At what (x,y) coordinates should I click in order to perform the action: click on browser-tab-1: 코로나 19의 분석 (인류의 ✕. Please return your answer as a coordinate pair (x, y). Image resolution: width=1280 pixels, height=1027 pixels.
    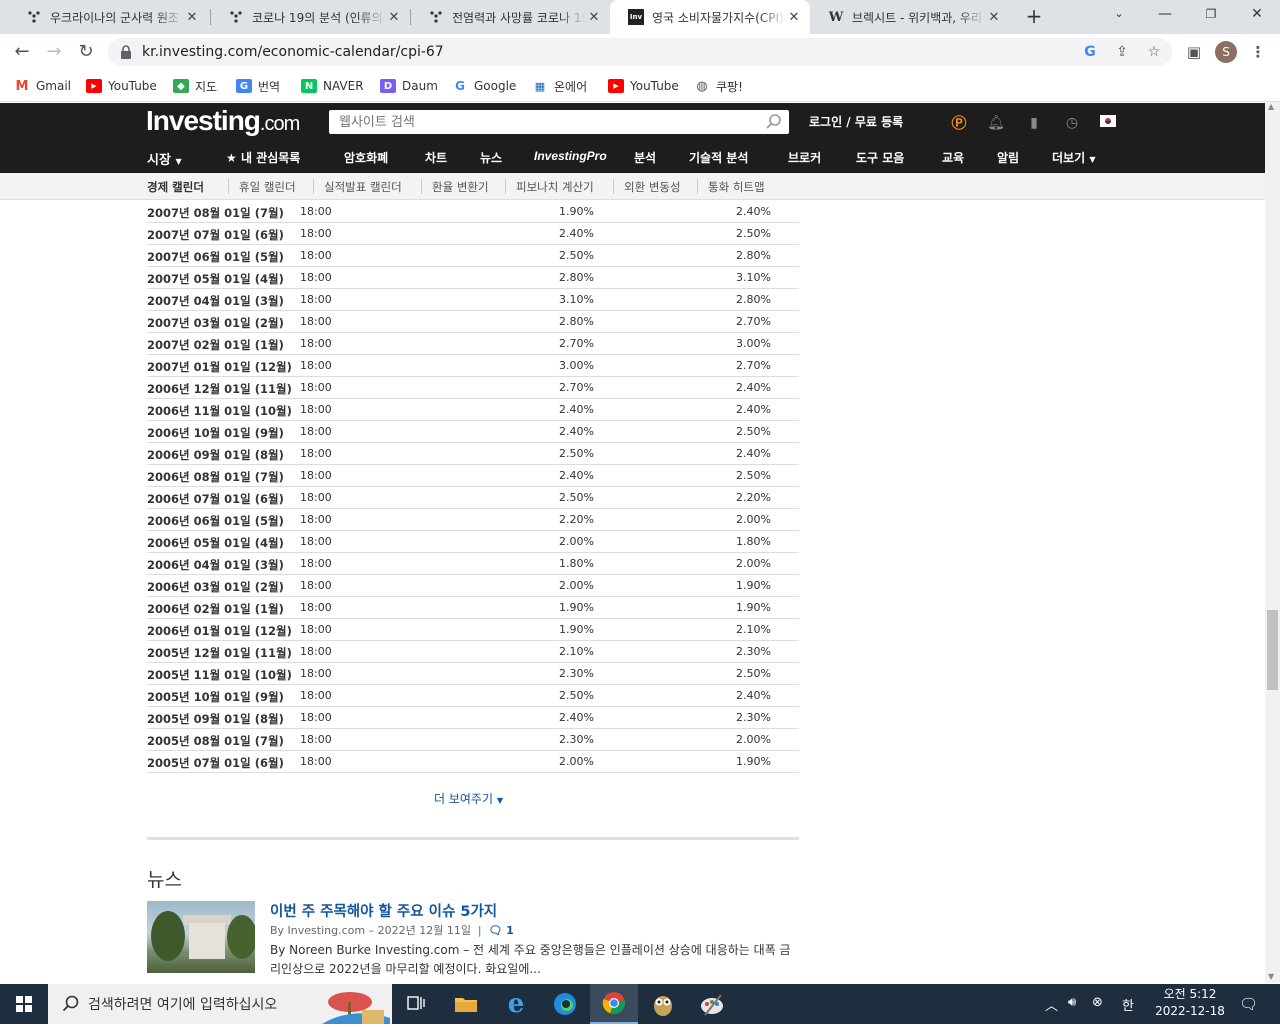
    Looking at the image, I should click on (310, 17).